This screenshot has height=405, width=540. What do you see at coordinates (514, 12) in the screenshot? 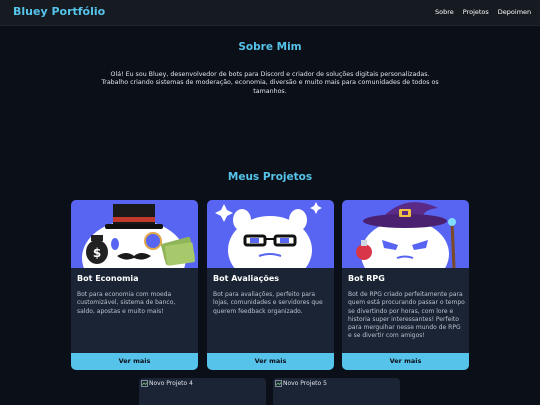
I see `nav-link-depoimentos: Depoimen` at bounding box center [514, 12].